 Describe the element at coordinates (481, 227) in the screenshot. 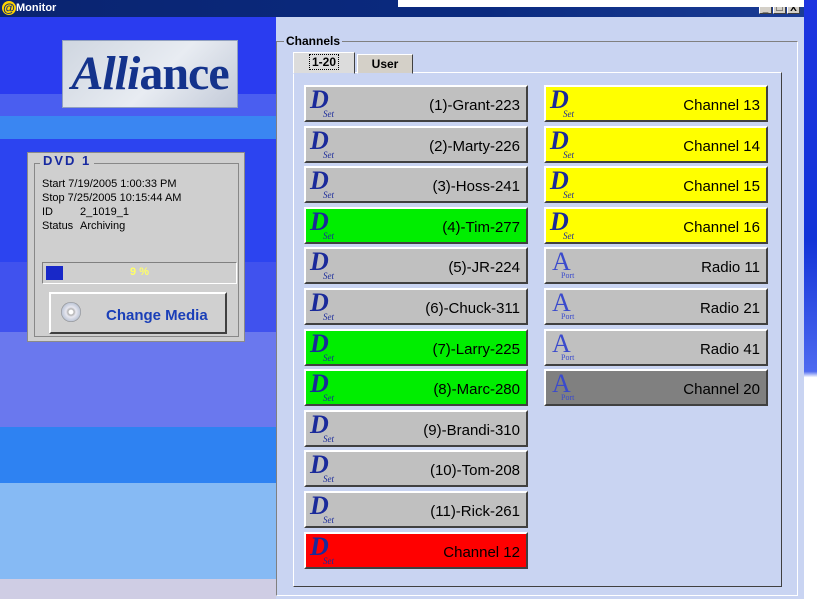

I see `channel-name: (4)-Tim-277` at that location.